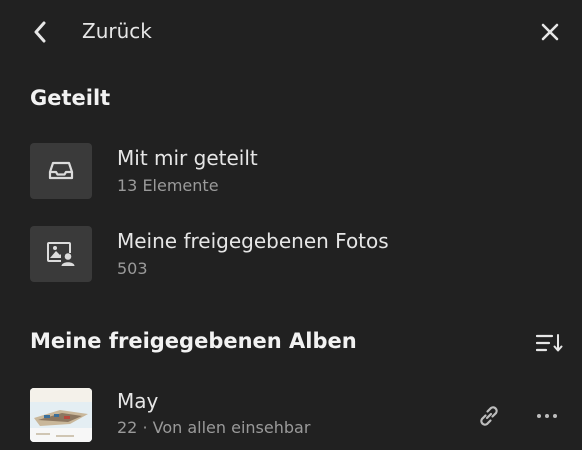 The width and height of the screenshot is (582, 450). I want to click on sort-icon, so click(549, 343).